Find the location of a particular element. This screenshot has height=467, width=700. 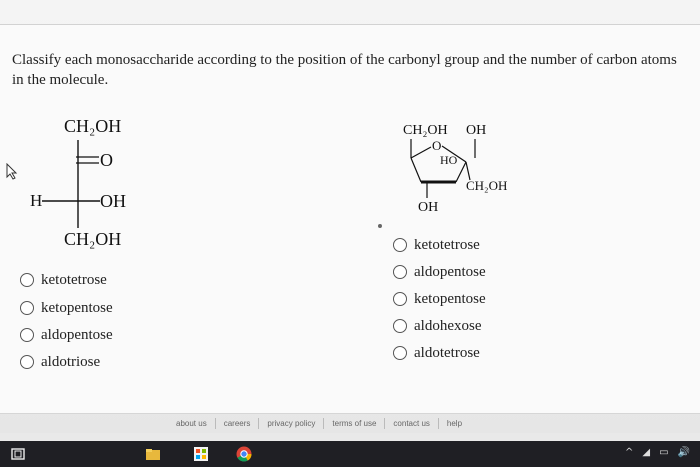

battery-icon: ▭ is located at coordinates (663, 452).